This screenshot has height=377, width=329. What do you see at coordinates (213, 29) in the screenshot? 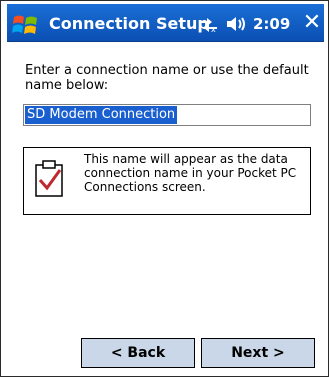
I see `svg-text: x` at bounding box center [213, 29].